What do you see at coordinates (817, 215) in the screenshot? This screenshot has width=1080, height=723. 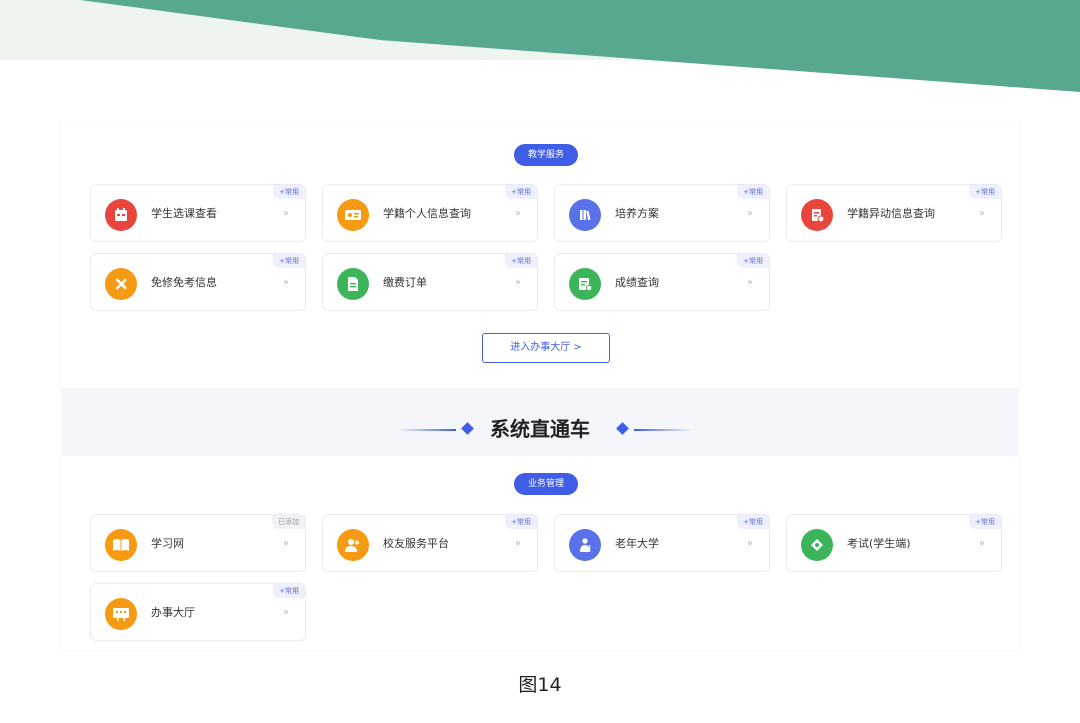 I see `document-change-icon` at bounding box center [817, 215].